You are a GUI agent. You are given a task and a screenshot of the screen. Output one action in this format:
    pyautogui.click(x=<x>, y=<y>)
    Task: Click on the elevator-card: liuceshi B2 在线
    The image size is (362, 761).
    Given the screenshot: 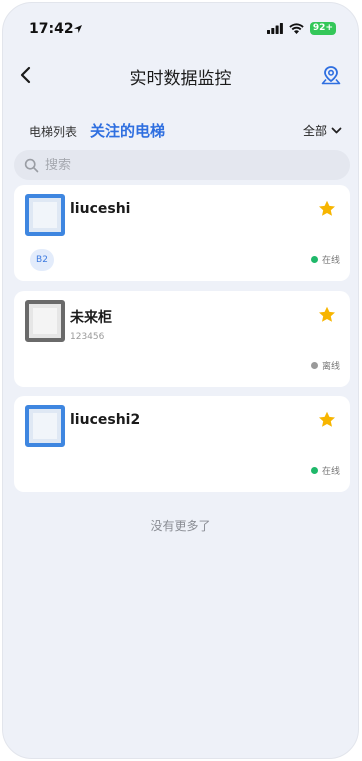 What is the action you would take?
    pyautogui.click(x=182, y=233)
    